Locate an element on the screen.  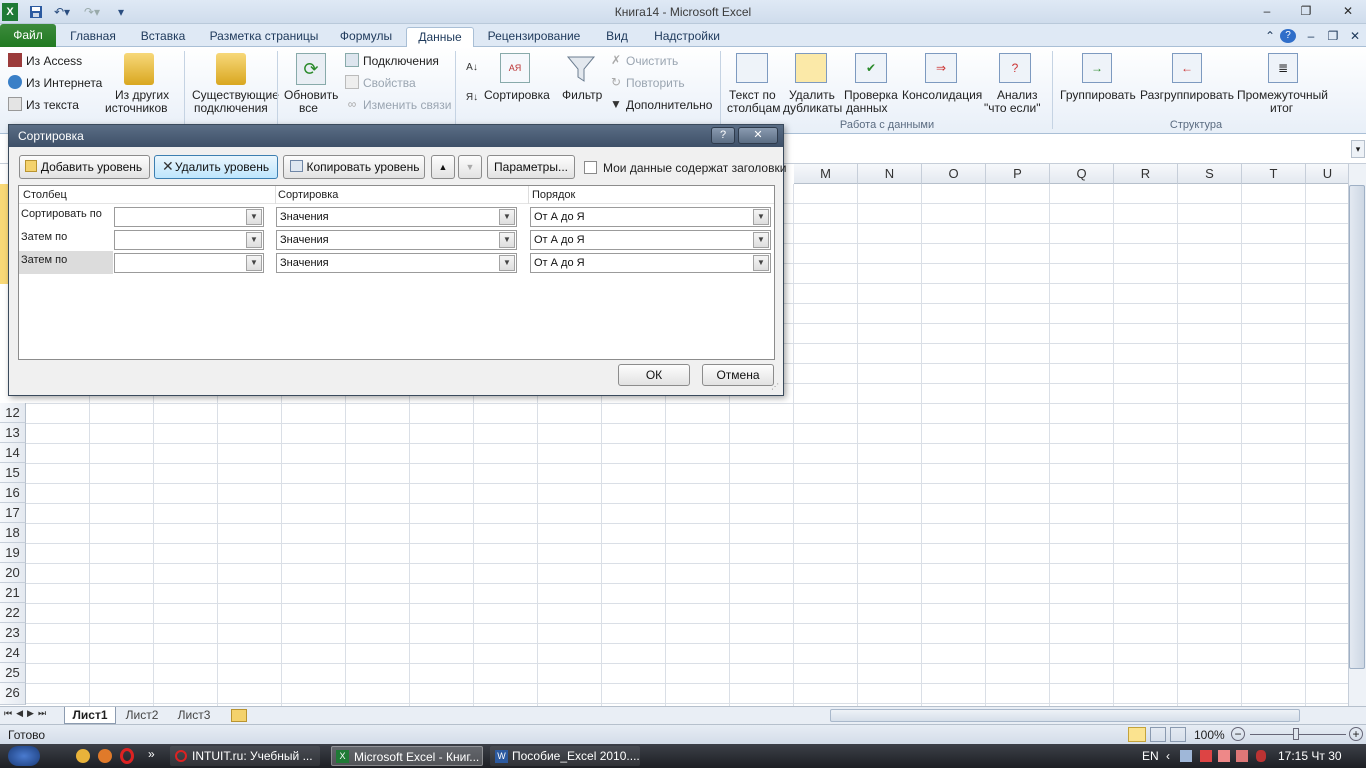
refresh-all-label-1: Обновить is located at coordinates (311, 95).